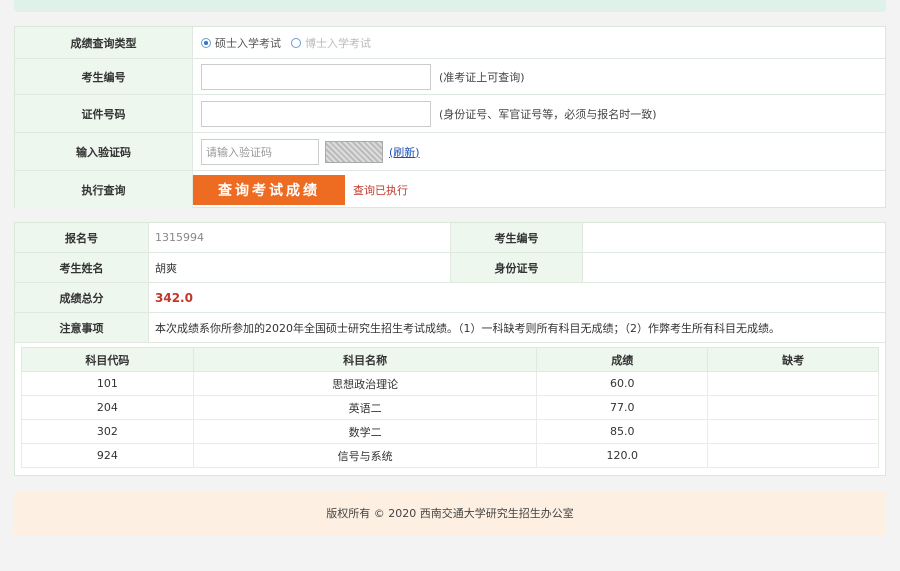 The height and width of the screenshot is (571, 900). I want to click on captcha-input: 请输入验证码, so click(260, 151).